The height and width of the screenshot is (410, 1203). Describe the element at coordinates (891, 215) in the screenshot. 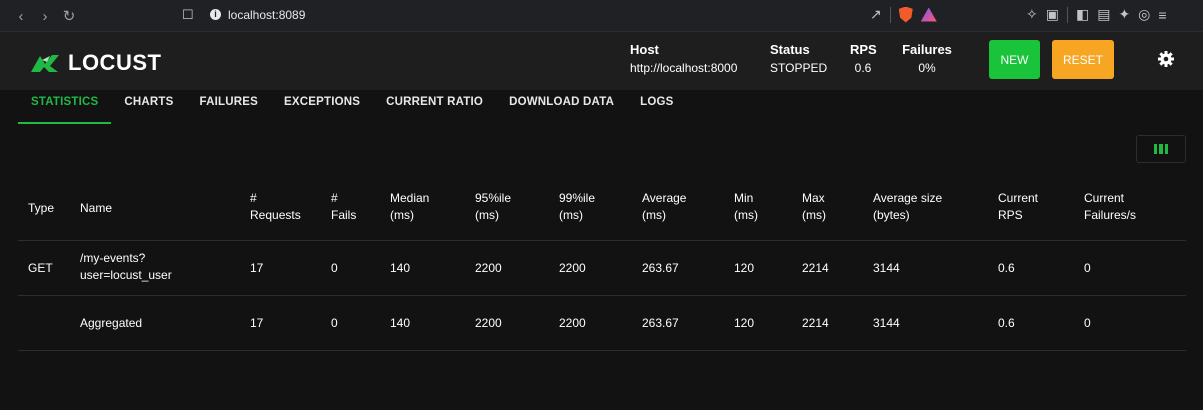

I see `header-label: (bytes)` at that location.